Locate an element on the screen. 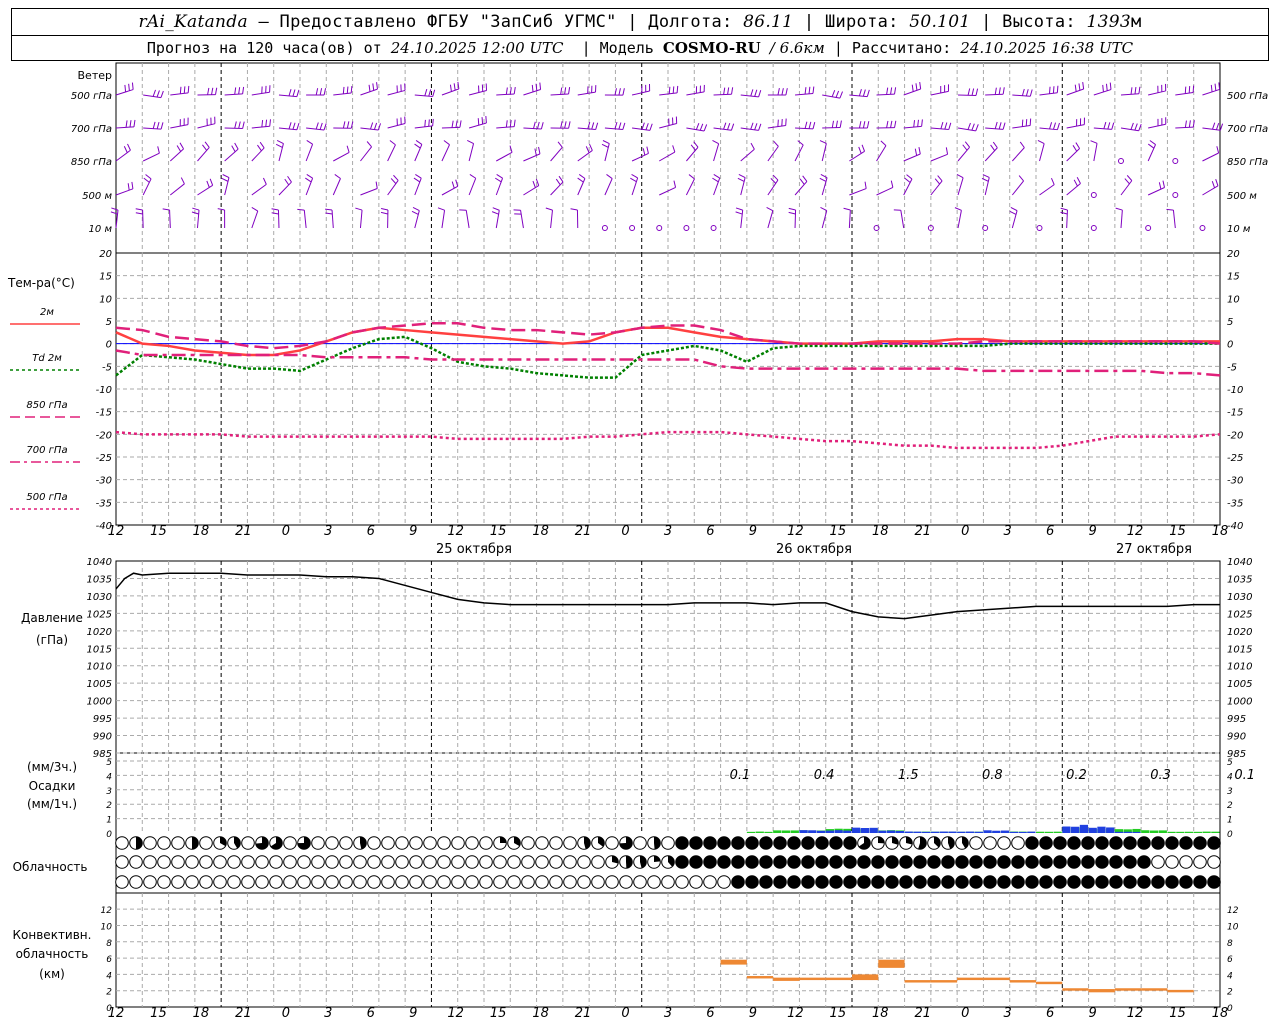  hour-tick-label: 6 is located at coordinates (1050, 1013).